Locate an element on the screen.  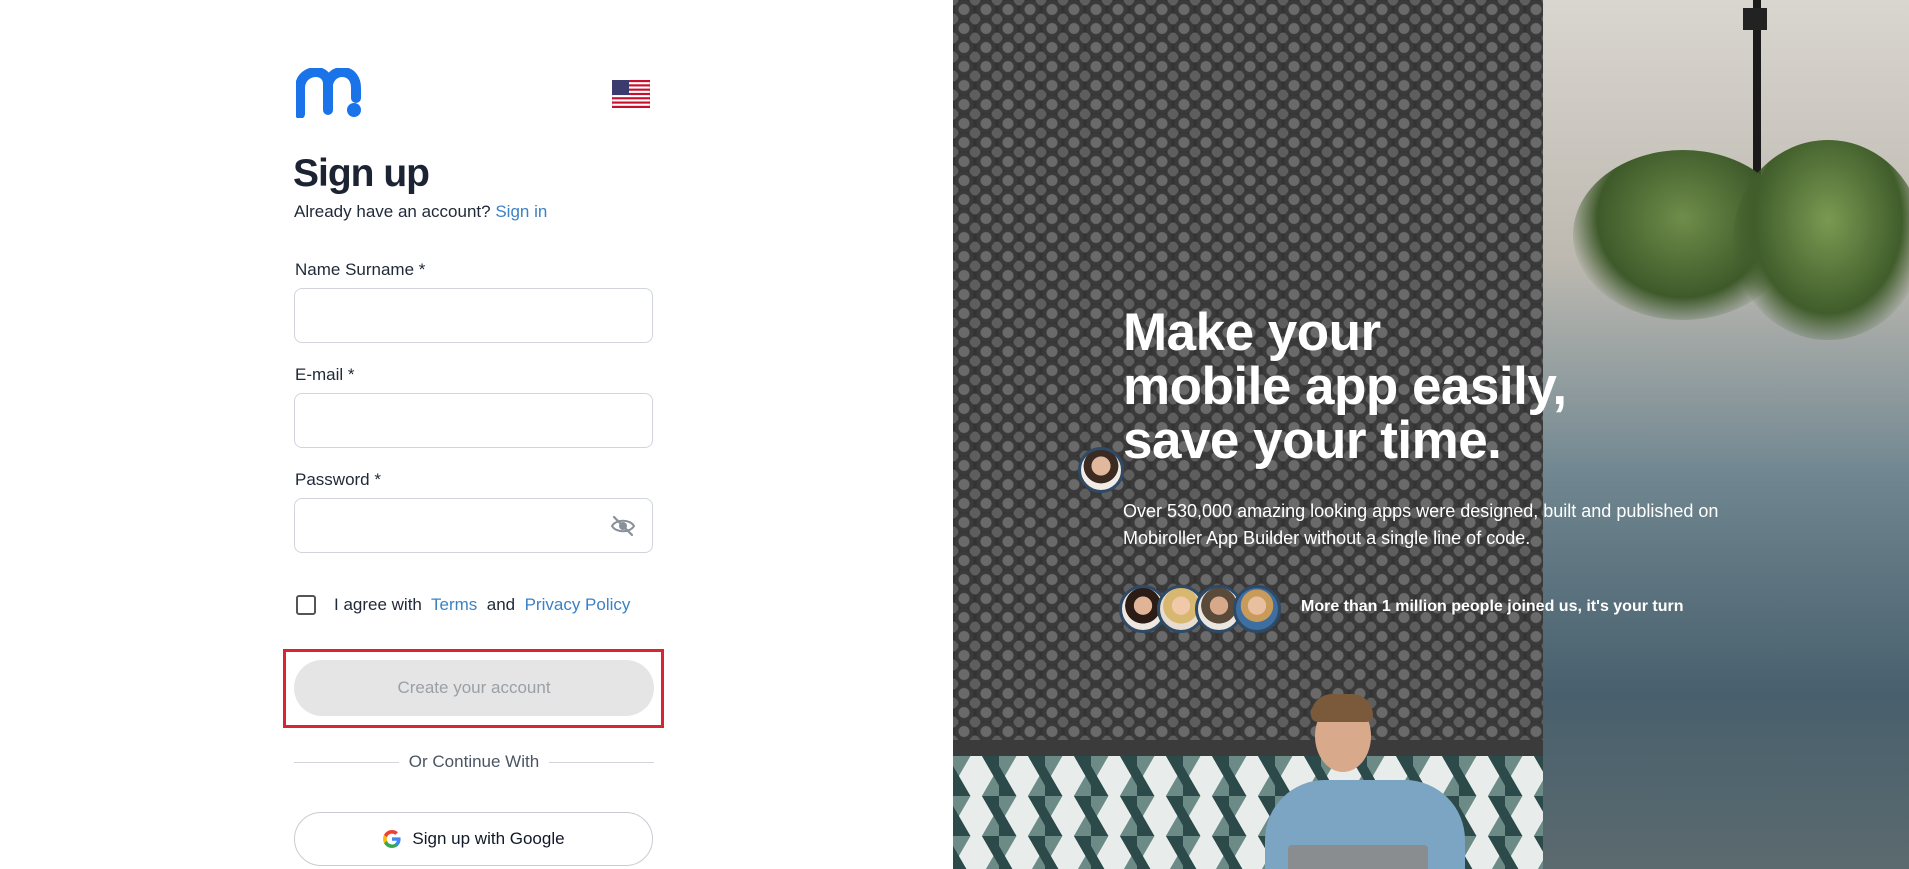
page-title: Sign up is located at coordinates (361, 173).